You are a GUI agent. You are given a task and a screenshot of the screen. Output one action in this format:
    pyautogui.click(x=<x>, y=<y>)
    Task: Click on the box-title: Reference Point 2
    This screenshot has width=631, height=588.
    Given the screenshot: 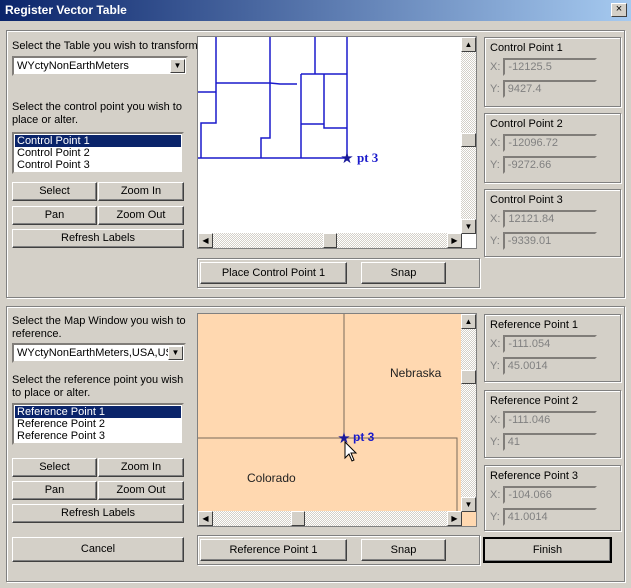 What is the action you would take?
    pyautogui.click(x=534, y=401)
    